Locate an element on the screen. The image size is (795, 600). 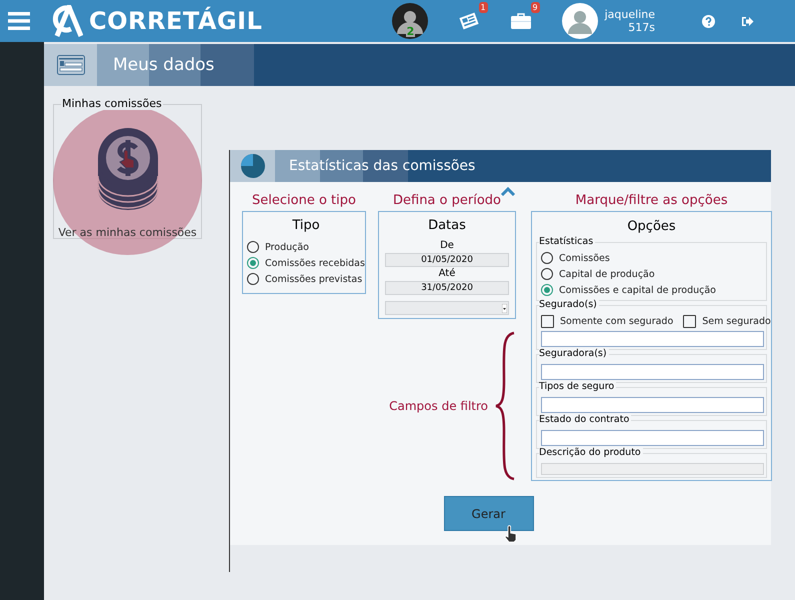
panel-heading: Datas is located at coordinates (447, 225).